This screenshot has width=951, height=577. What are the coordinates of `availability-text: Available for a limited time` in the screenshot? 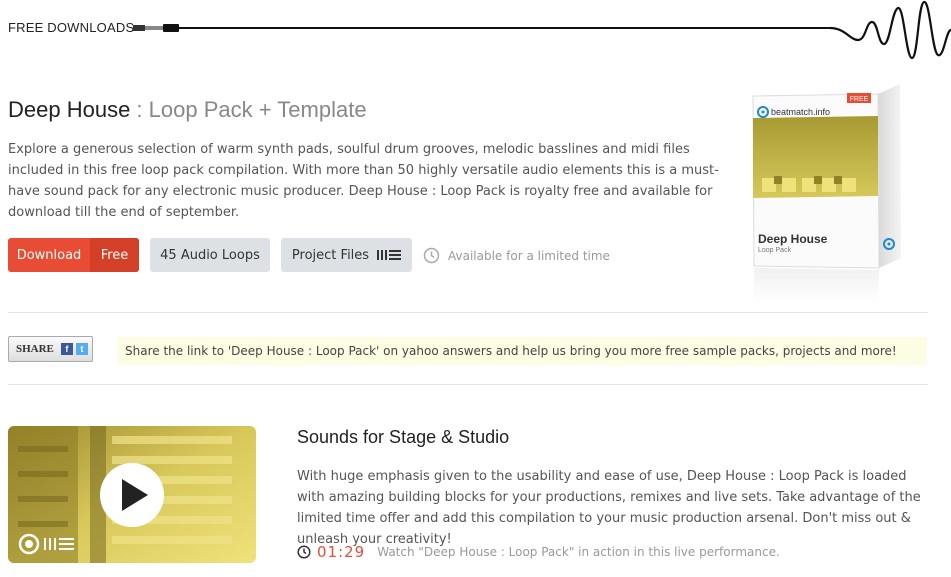 It's located at (529, 255).